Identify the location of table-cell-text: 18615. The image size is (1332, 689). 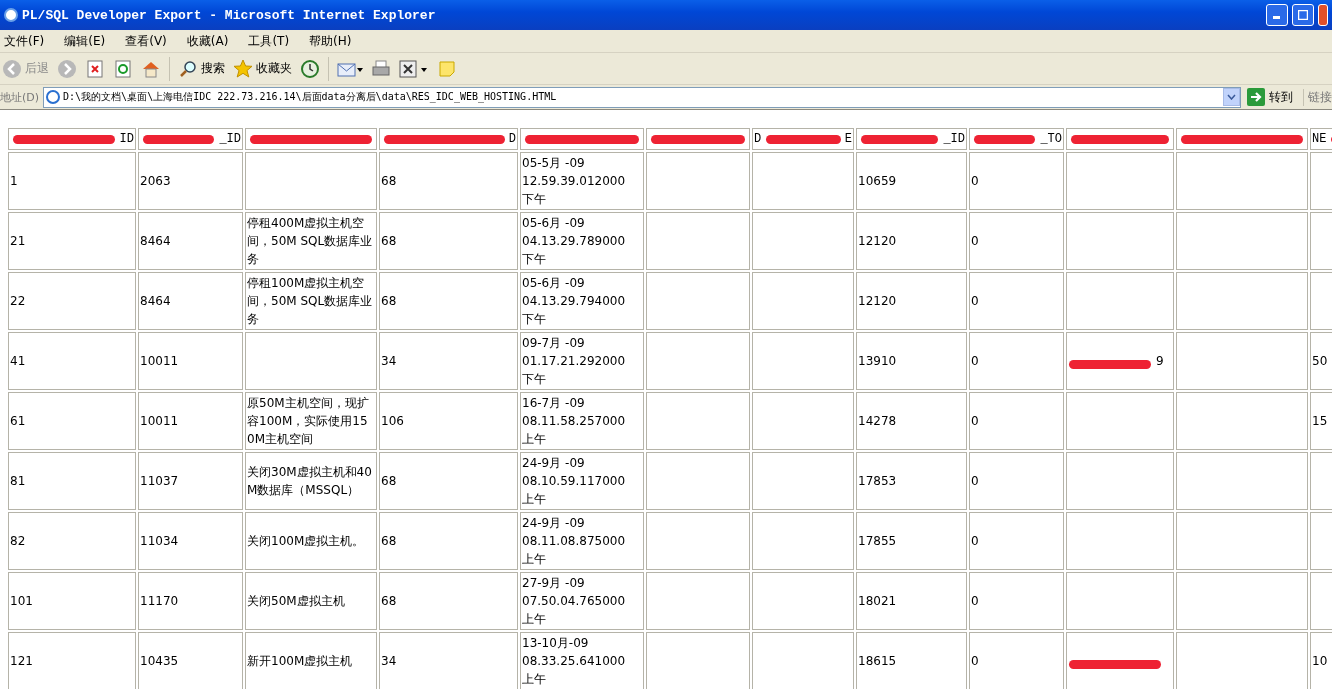
(878, 661).